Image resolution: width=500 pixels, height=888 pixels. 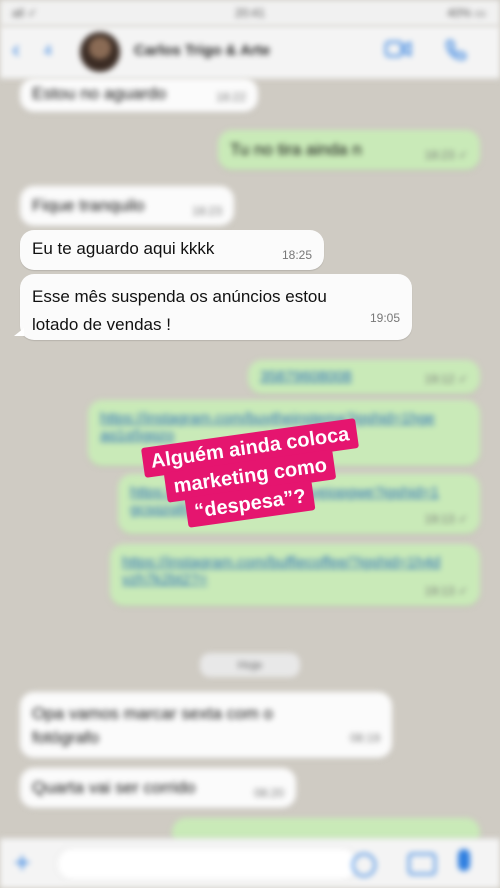 What do you see at coordinates (384, 318) in the screenshot?
I see `message-time: 19:05` at bounding box center [384, 318].